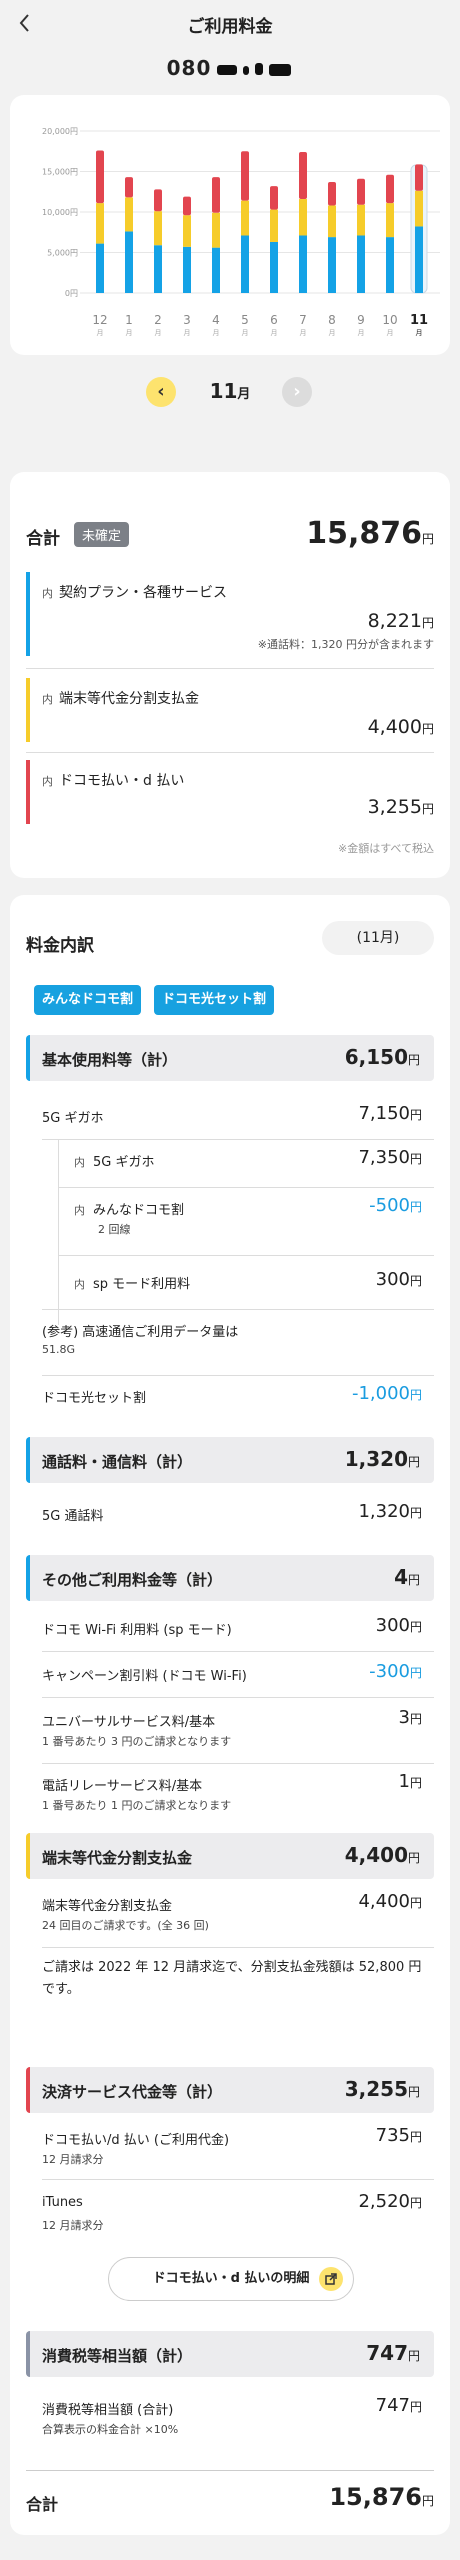 The height and width of the screenshot is (2560, 460). I want to click on x-tick-label: 4, so click(216, 320).